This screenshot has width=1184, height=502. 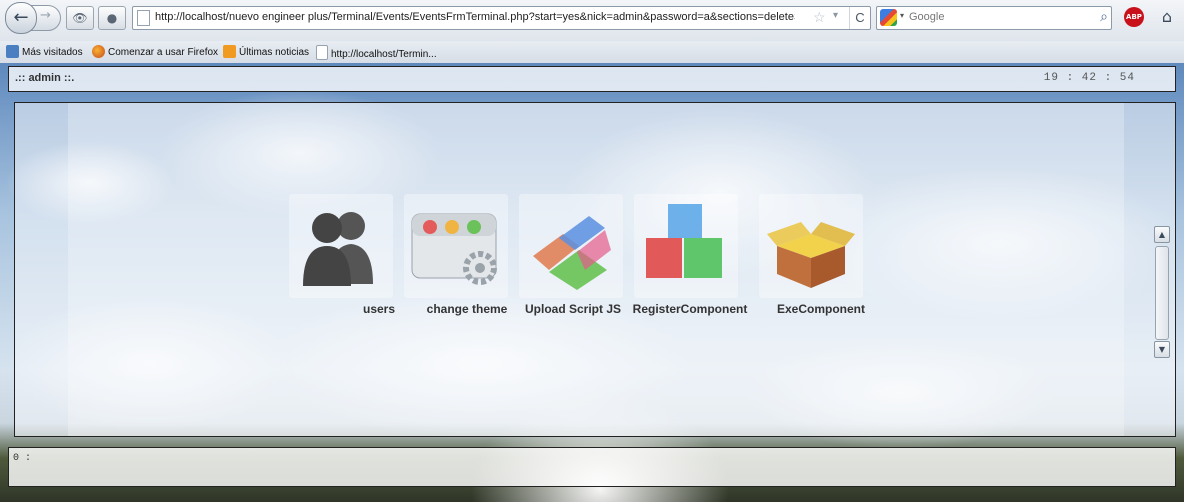 What do you see at coordinates (994, 18) in the screenshot?
I see `search-bar: ▾ Google ⌕` at bounding box center [994, 18].